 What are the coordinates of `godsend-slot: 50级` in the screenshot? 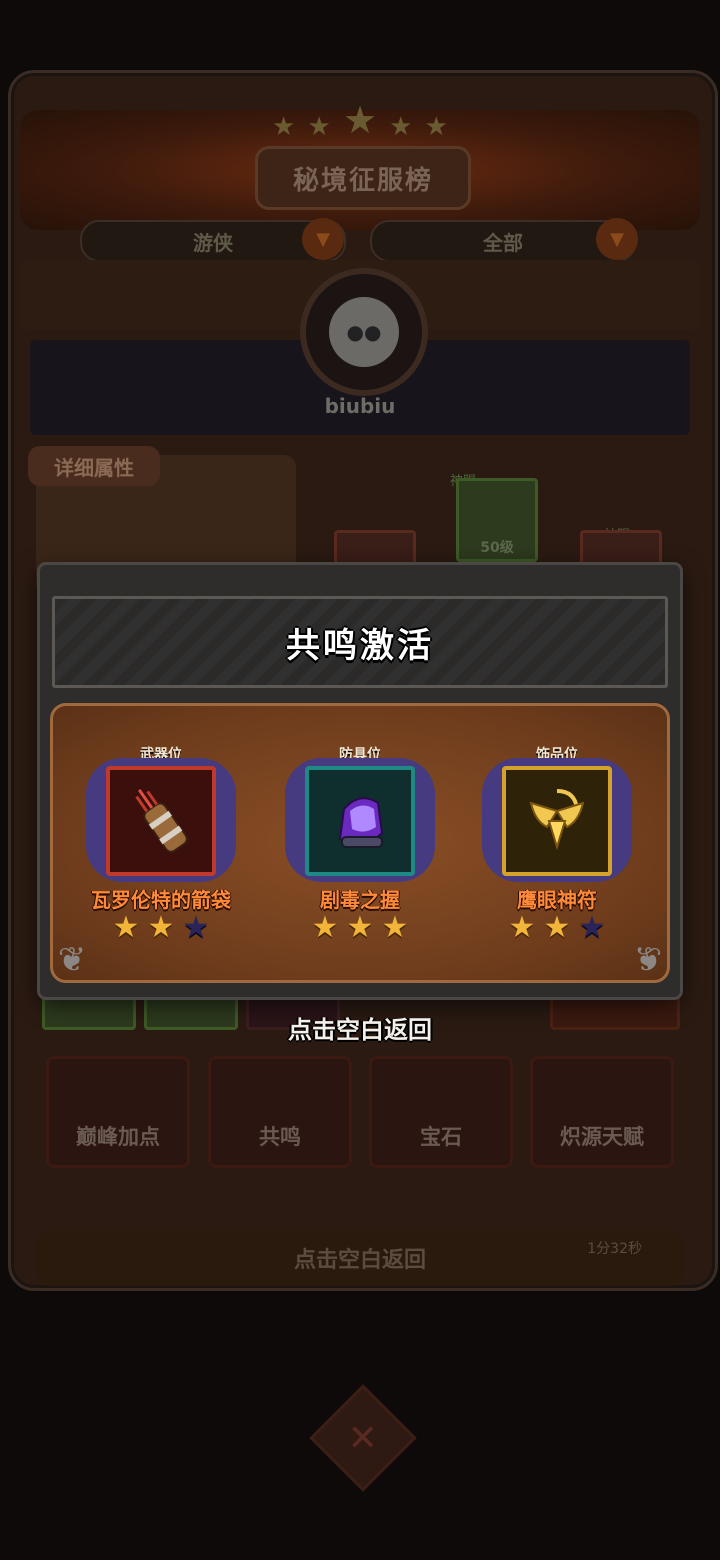 It's located at (497, 520).